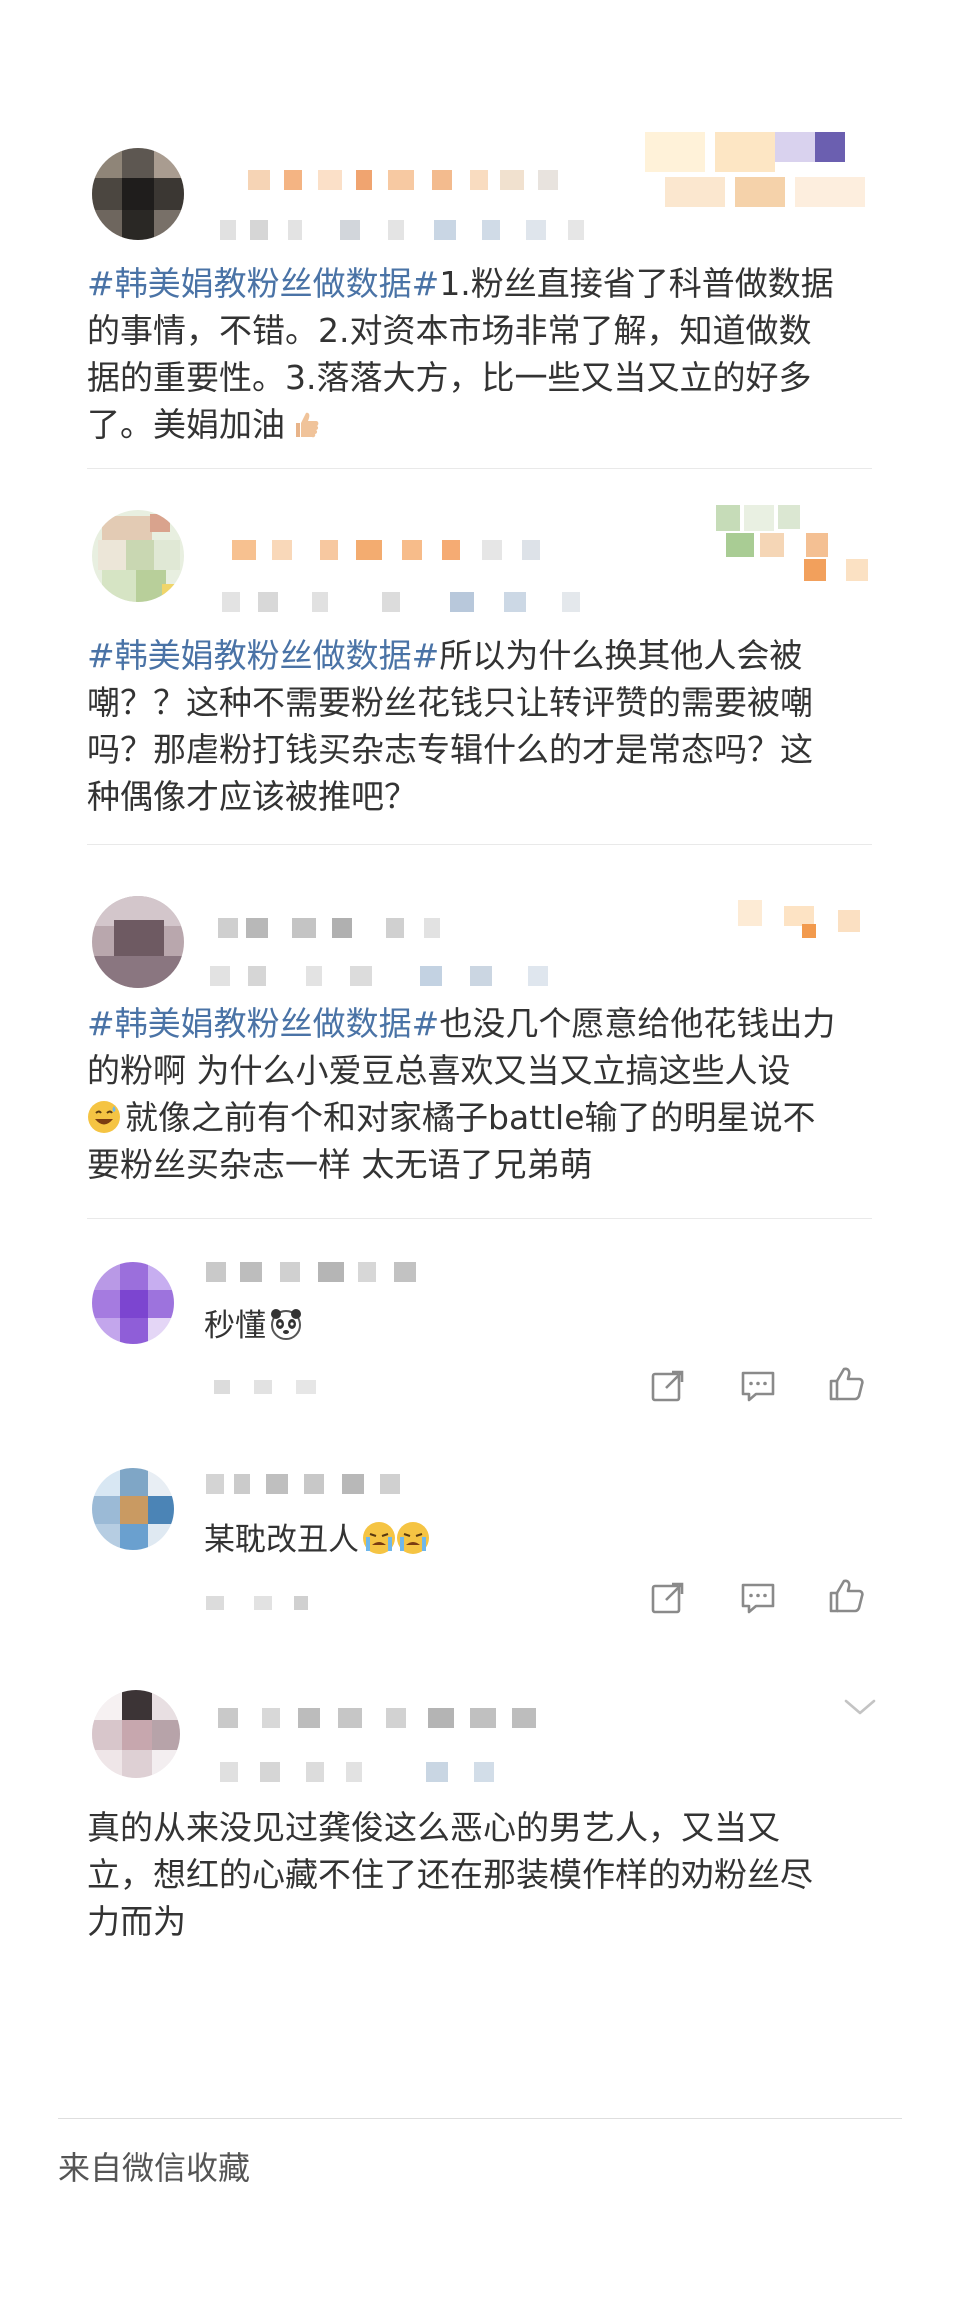 This screenshot has height=2303, width=960. Describe the element at coordinates (860, 1707) in the screenshot. I see `chevron-down-icon` at that location.